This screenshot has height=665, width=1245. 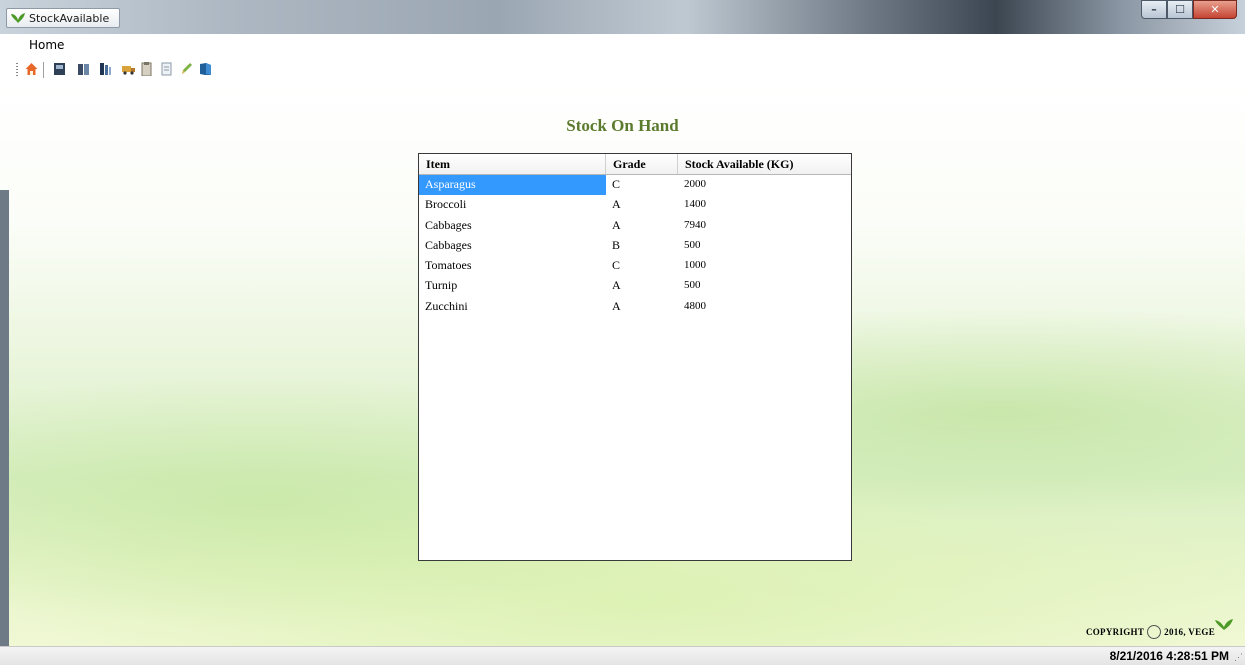 What do you see at coordinates (695, 305) in the screenshot?
I see `cell-stock: 4800` at bounding box center [695, 305].